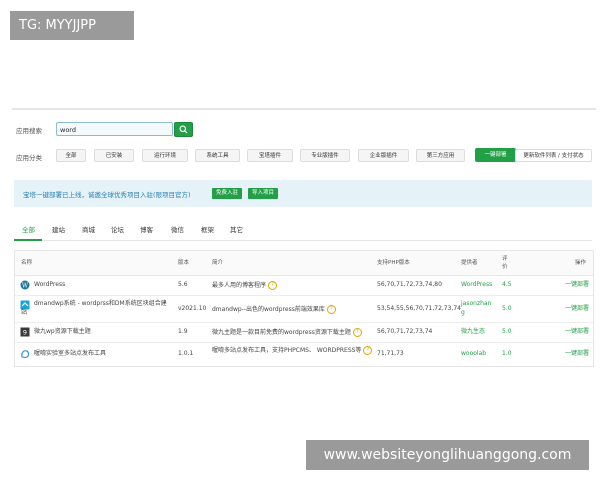 This screenshot has height=480, width=600. Describe the element at coordinates (303, 230) in the screenshot. I see `category-tabs: 全部 建站 商城 论坛 博客 微信 框架 其它` at that location.